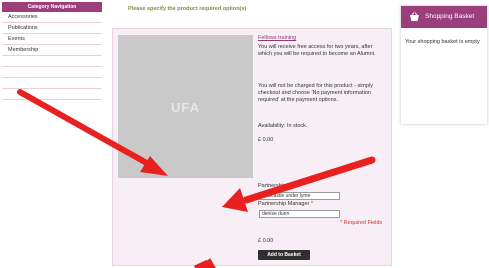 This screenshot has width=489, height=268. Describe the element at coordinates (299, 184) in the screenshot. I see `arrow-right-icon` at that location.